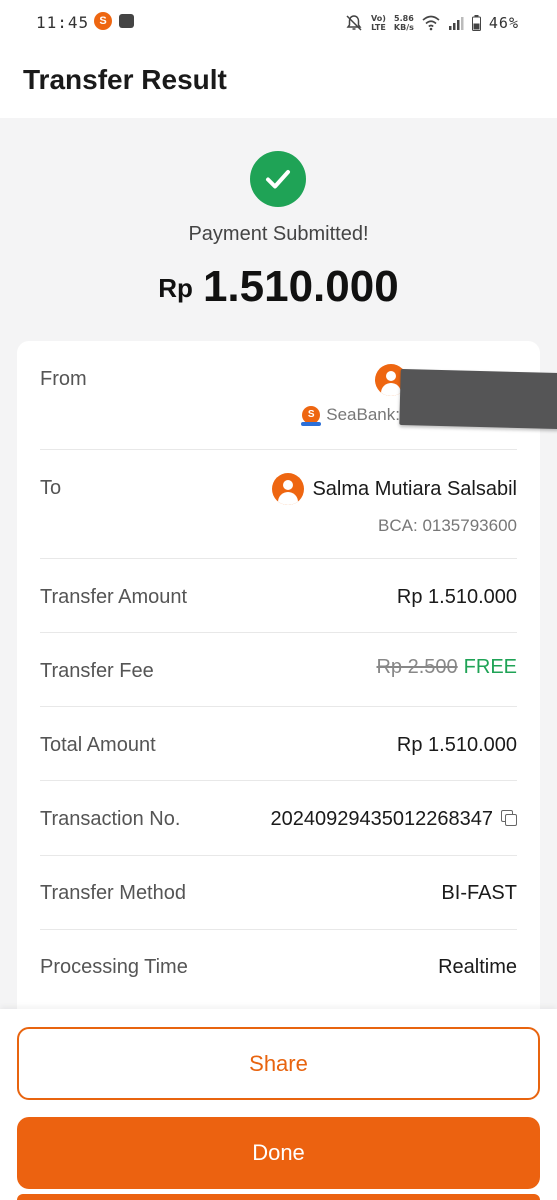 This screenshot has height=1200, width=557. I want to click on recipient: Salma Mutiara Salsabil, so click(394, 489).